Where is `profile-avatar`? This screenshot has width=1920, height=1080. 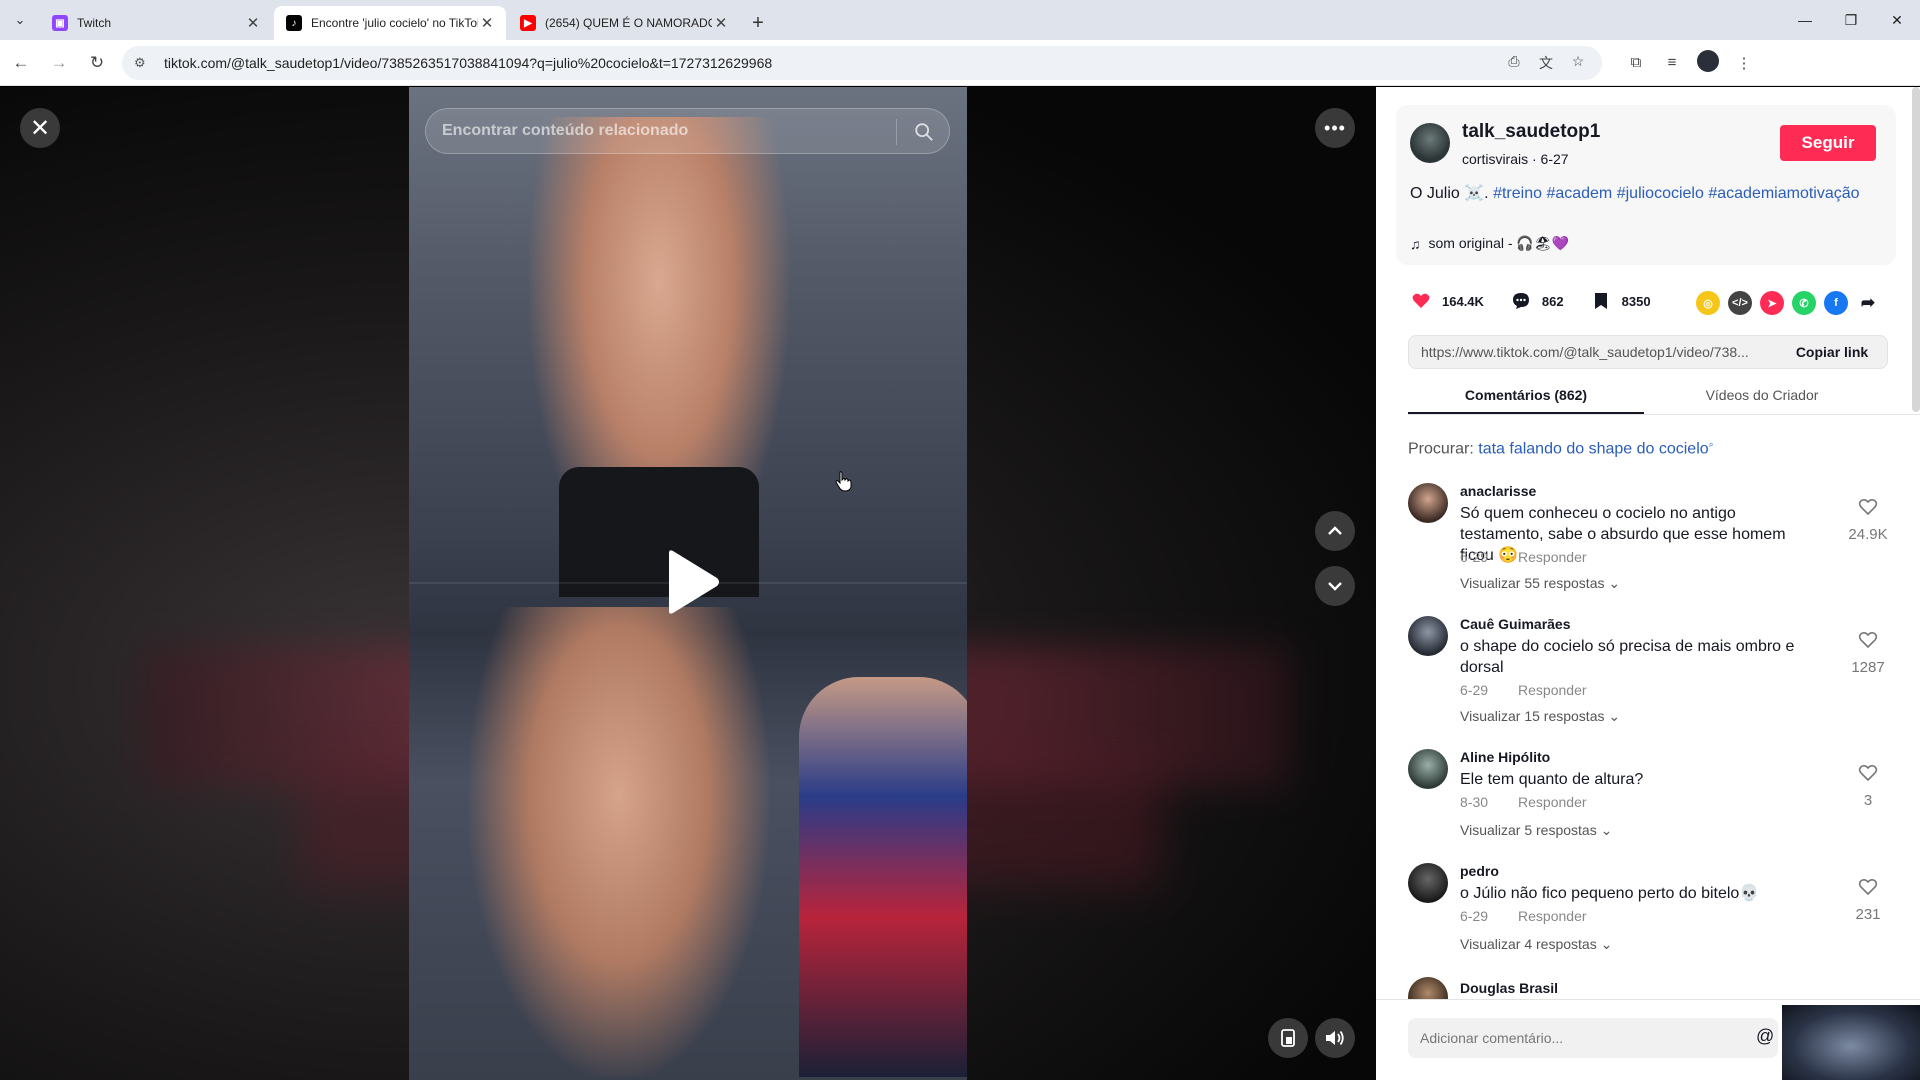 profile-avatar is located at coordinates (1708, 62).